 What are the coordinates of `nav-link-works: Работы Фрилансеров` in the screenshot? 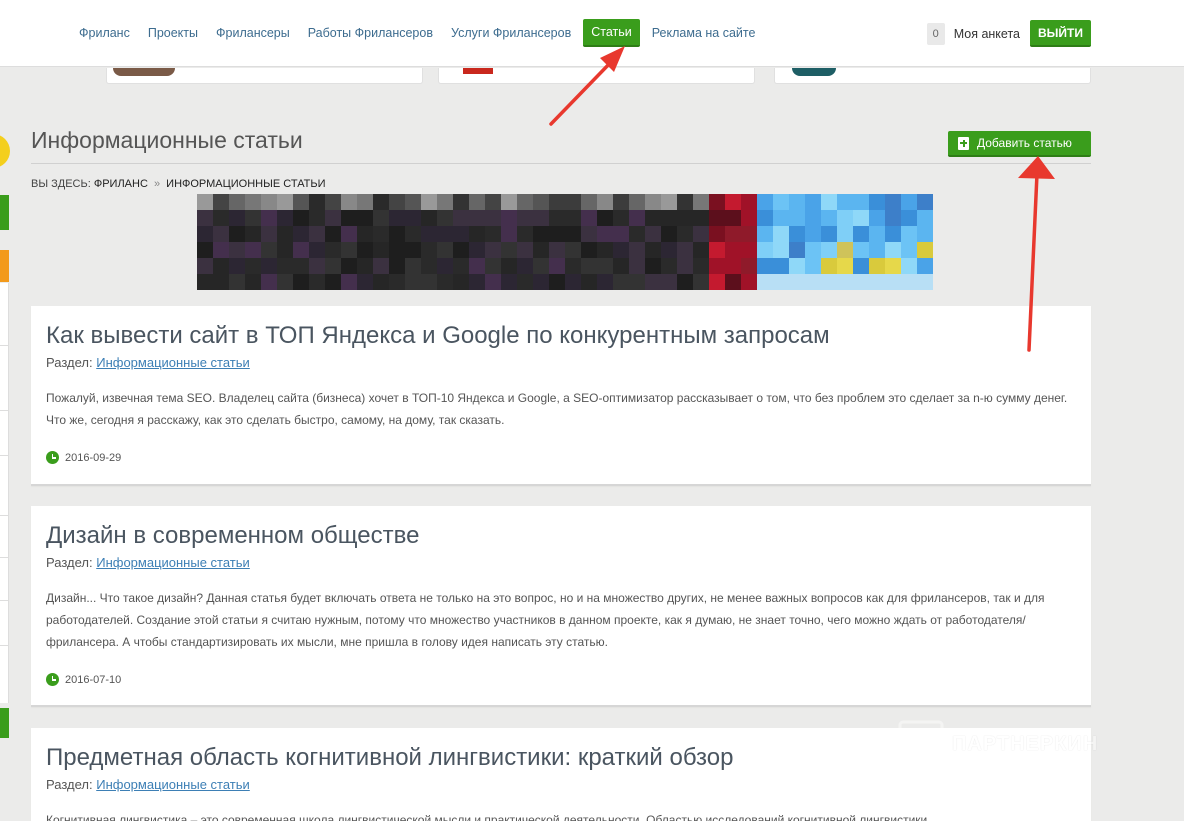 It's located at (370, 33).